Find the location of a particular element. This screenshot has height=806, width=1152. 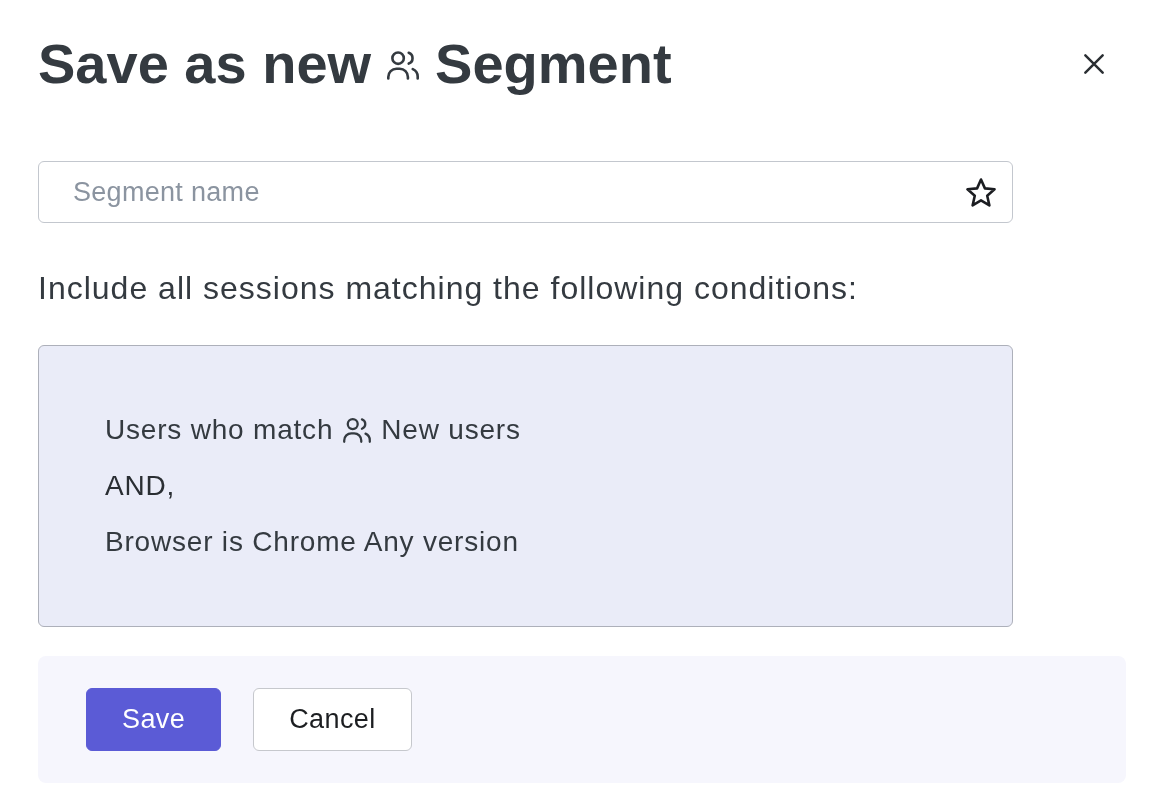

conditions-label: Include all sessions matching the following conditions: is located at coordinates (448, 288).